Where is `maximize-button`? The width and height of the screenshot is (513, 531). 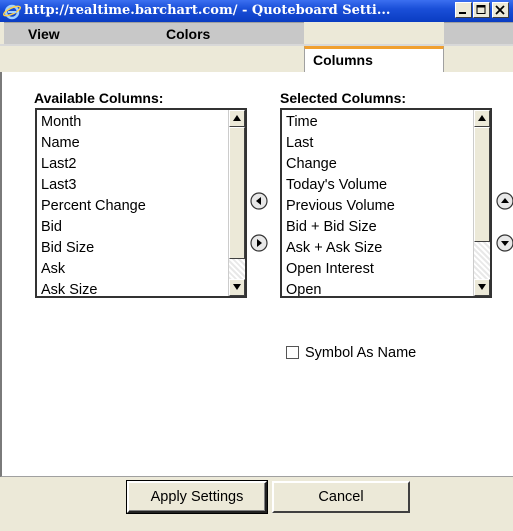
maximize-button is located at coordinates (481, 10).